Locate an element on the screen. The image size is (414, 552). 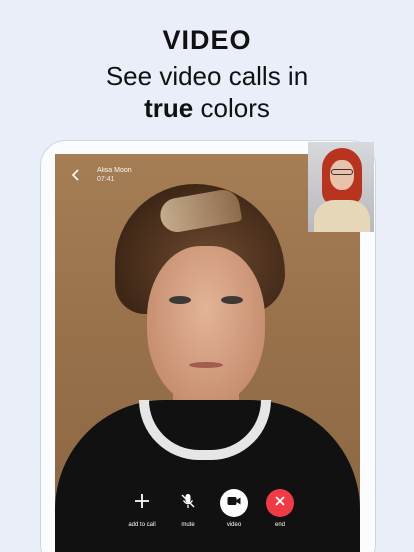
video-control: video is located at coordinates (234, 512).